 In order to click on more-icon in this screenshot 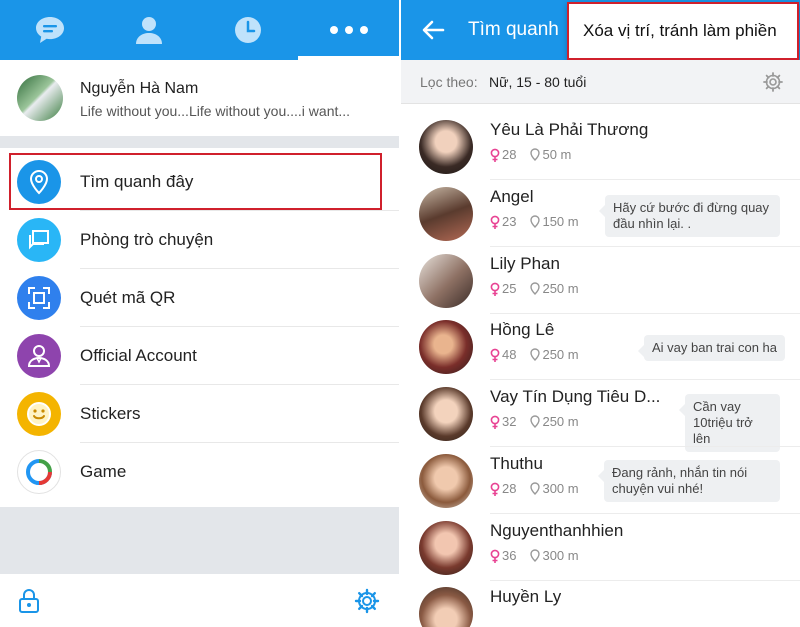, I will do `click(348, 30)`.